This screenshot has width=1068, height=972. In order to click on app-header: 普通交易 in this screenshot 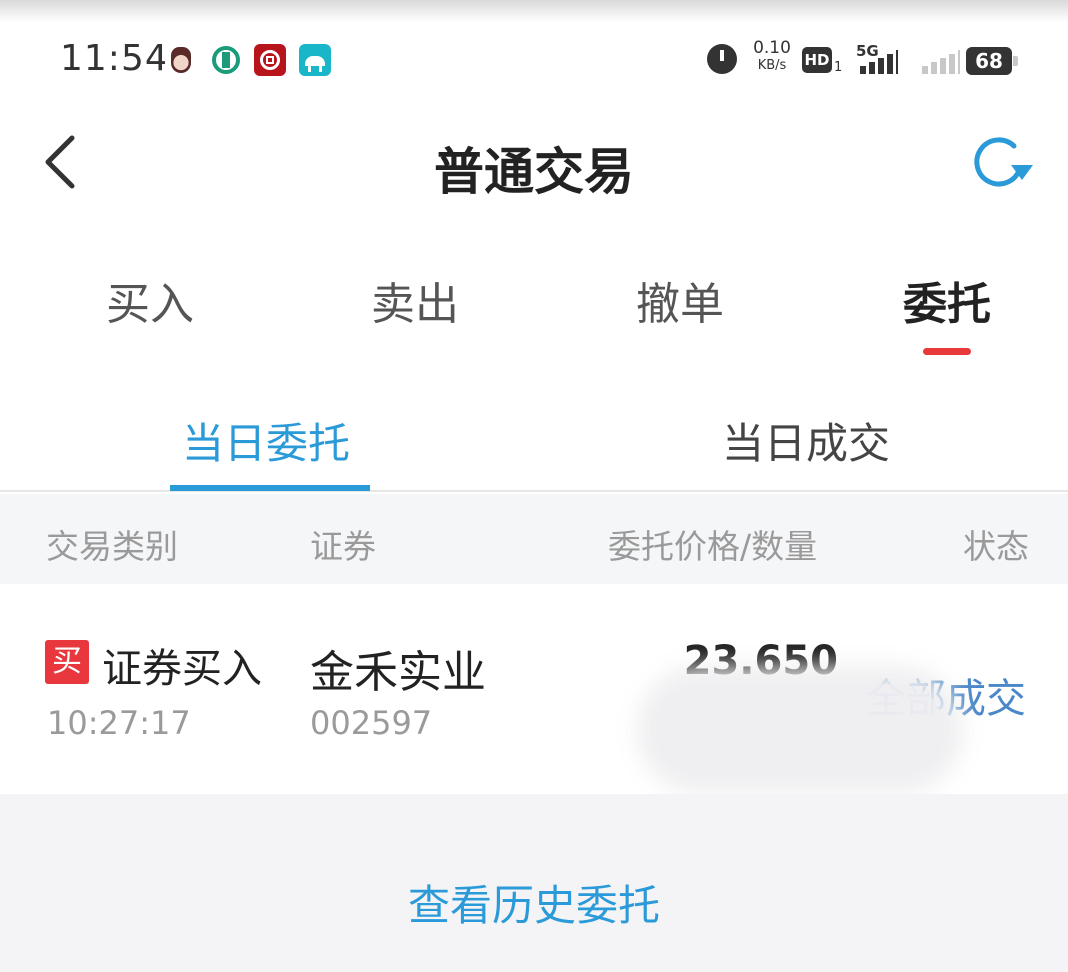, I will do `click(534, 165)`.